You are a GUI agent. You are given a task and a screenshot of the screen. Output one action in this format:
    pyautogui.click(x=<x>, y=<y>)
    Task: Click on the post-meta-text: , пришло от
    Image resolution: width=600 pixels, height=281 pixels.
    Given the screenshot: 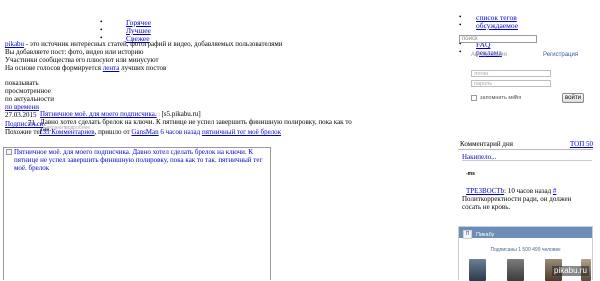 What is the action you would take?
    pyautogui.click(x=113, y=132)
    